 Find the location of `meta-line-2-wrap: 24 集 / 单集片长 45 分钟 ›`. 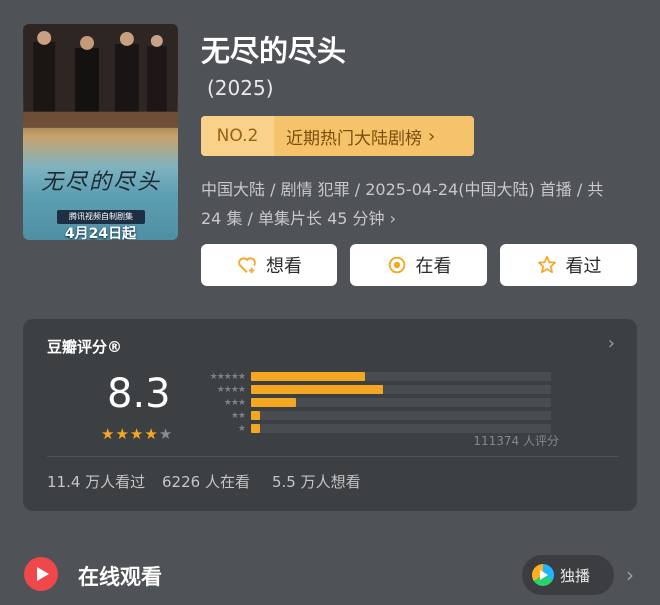

meta-line-2-wrap: 24 集 / 单集片长 45 分钟 › is located at coordinates (416, 218).